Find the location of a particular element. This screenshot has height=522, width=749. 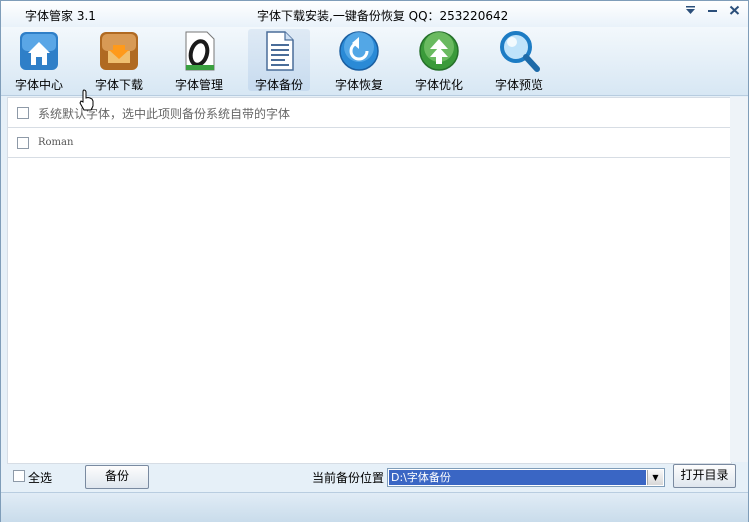

font-manage-icon is located at coordinates (200, 51).